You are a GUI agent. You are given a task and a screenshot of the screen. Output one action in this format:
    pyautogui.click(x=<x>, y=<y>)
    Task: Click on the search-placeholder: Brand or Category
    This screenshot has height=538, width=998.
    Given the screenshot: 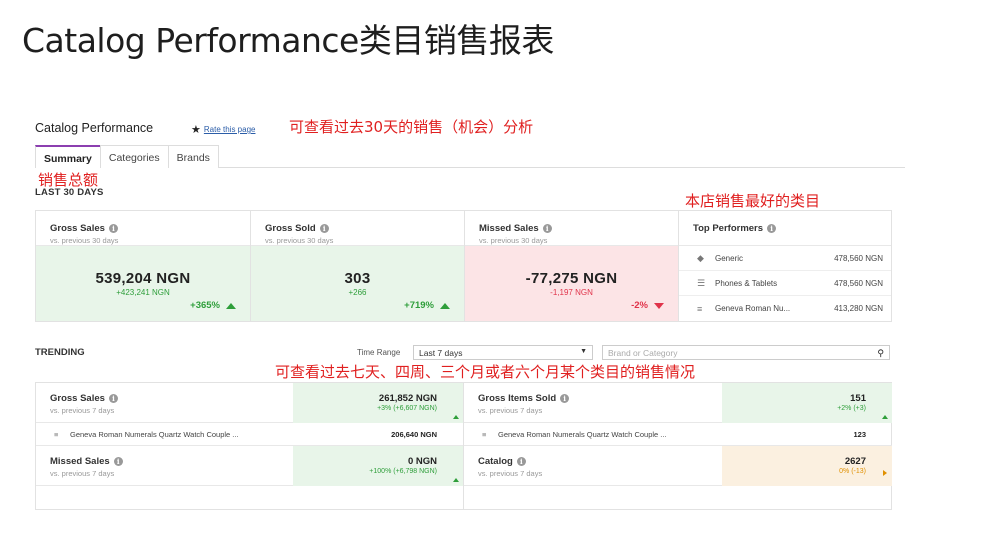 What is the action you would take?
    pyautogui.click(x=643, y=353)
    